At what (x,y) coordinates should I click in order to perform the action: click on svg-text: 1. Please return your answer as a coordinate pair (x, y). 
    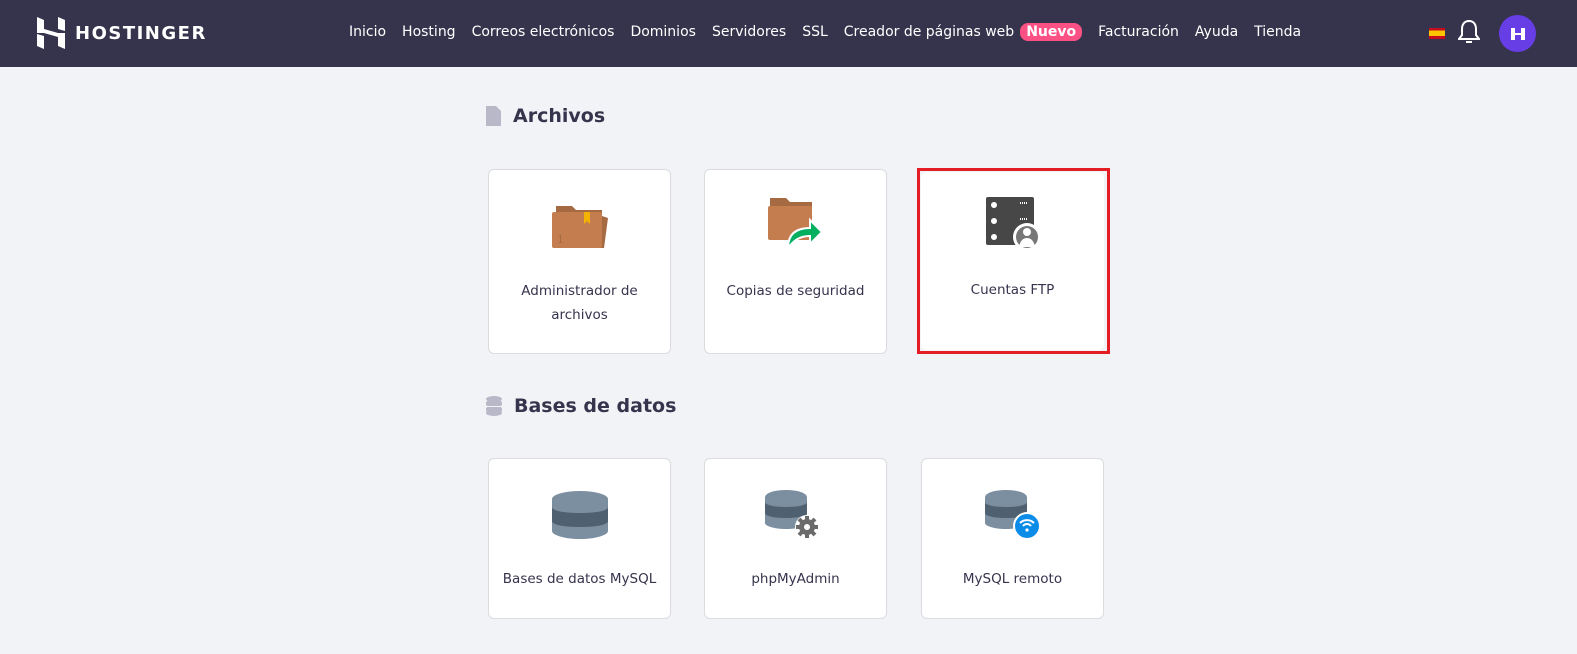
    Looking at the image, I should click on (560, 239).